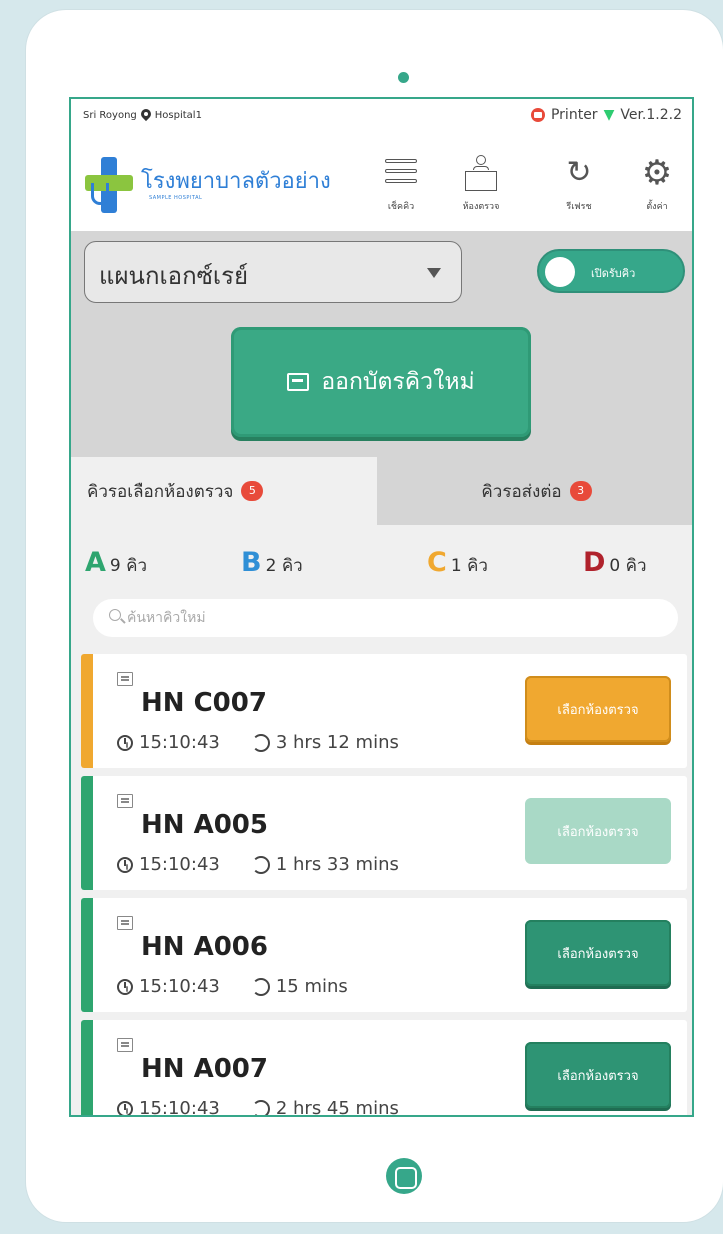 Image resolution: width=723 pixels, height=1234 pixels. I want to click on count-b: B2 คิว, so click(272, 563).